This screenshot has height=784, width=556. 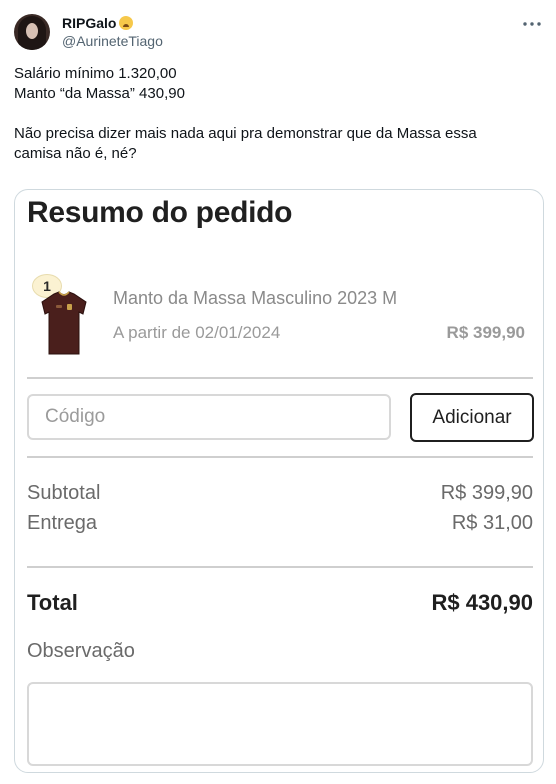 I want to click on display-name-row: RIPGalo, so click(x=112, y=23).